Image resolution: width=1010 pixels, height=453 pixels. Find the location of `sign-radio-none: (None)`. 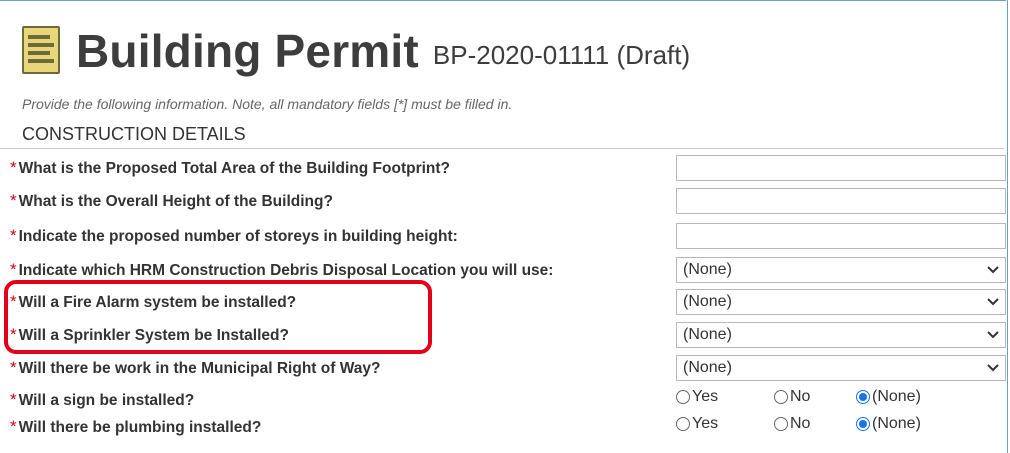

sign-radio-none: (None) is located at coordinates (888, 397).